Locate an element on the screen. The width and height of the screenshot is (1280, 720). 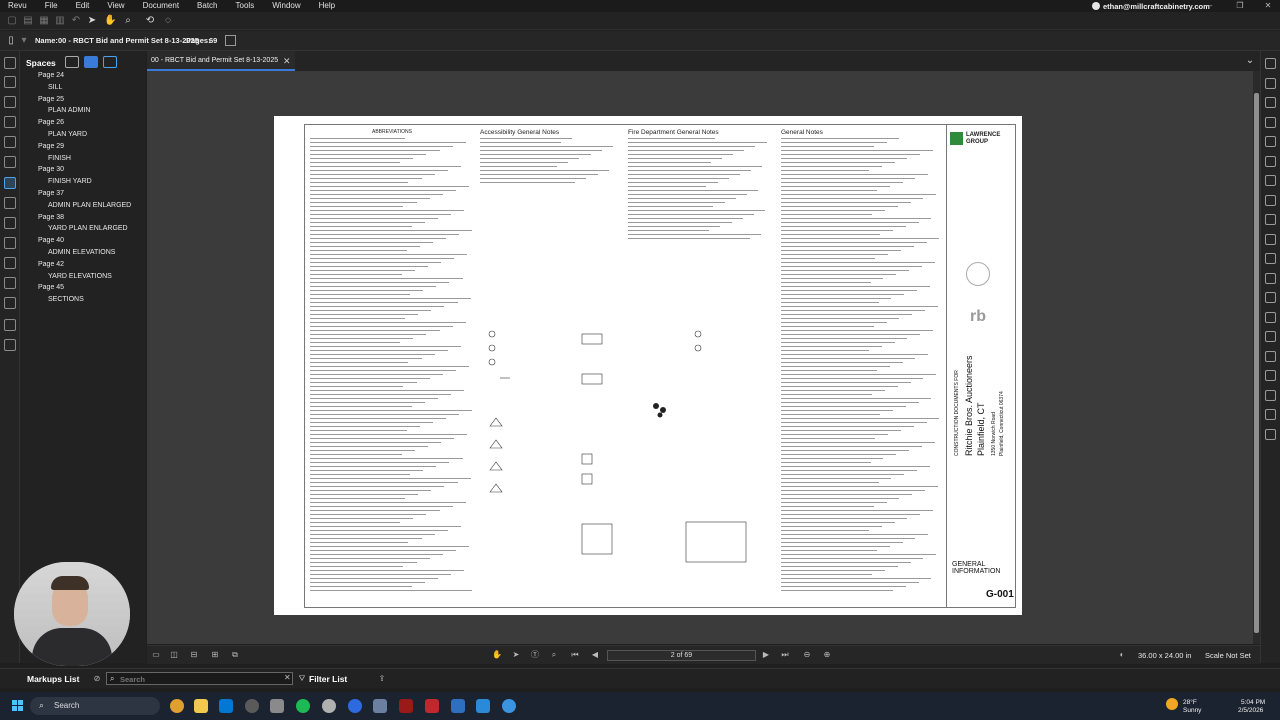
polygon-icon is located at coordinates (1270, 278).